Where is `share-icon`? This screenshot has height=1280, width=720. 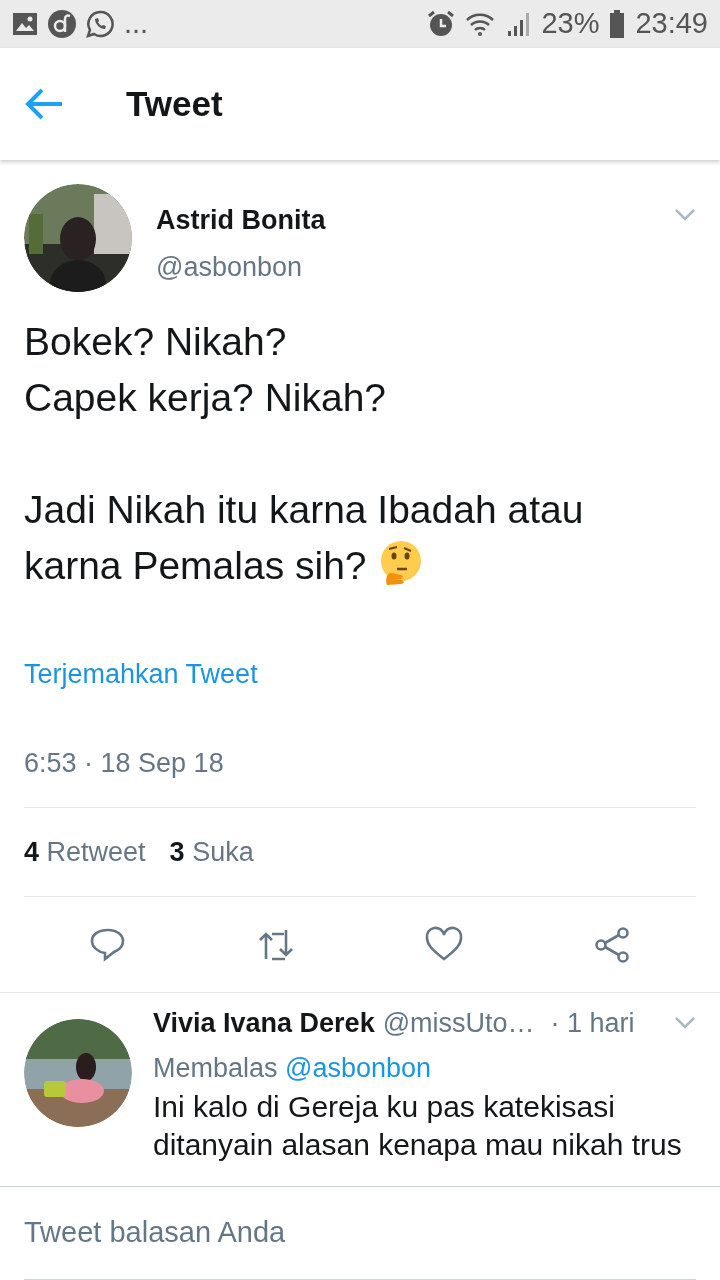
share-icon is located at coordinates (612, 944).